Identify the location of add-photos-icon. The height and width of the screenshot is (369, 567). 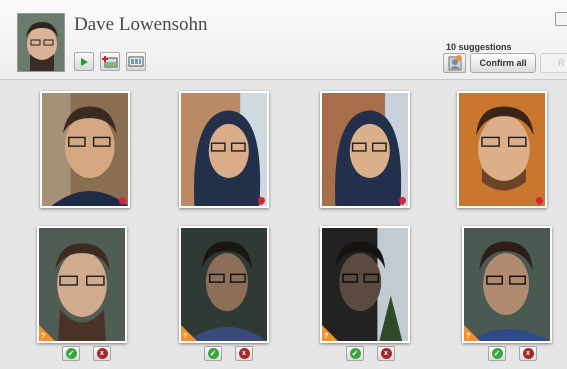
(110, 62).